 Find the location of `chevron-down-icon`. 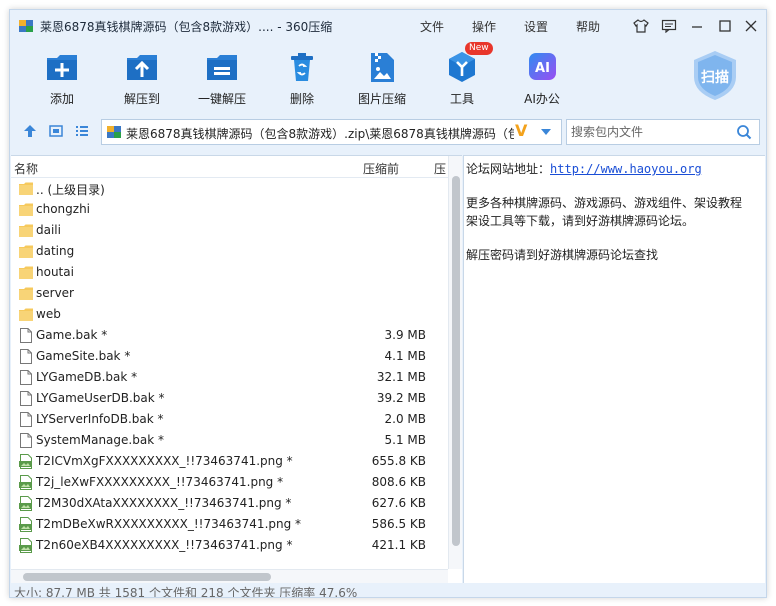

chevron-down-icon is located at coordinates (546, 132).